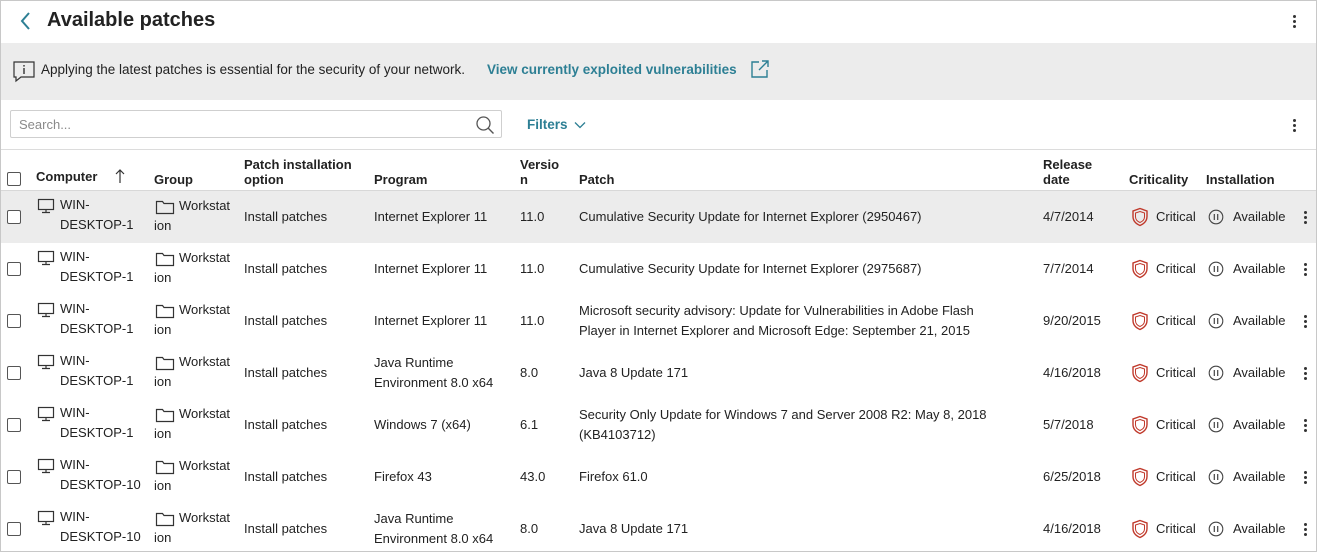  Describe the element at coordinates (1216, 530) in the screenshot. I see `pause-circle-icon` at that location.